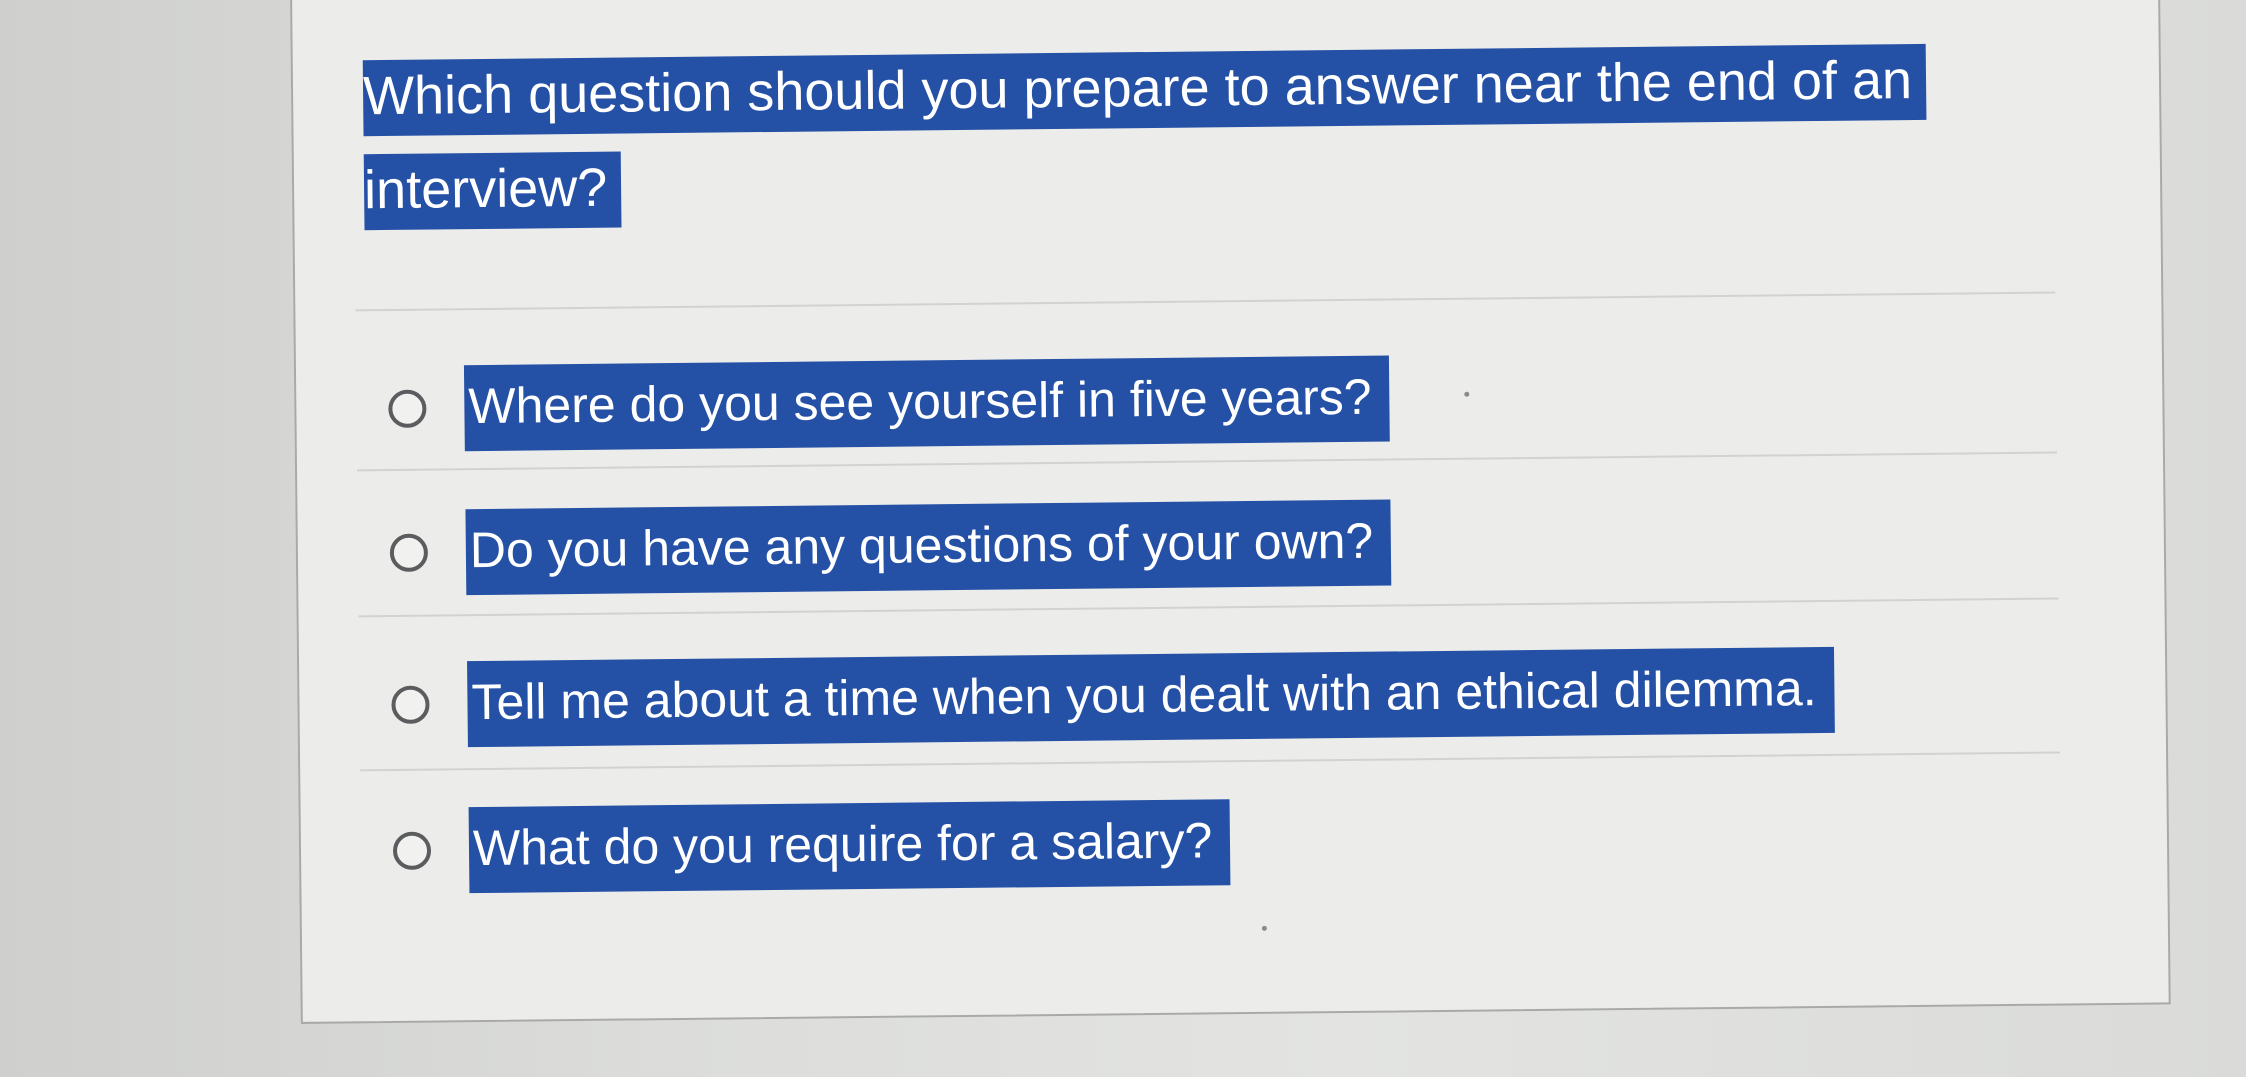 This screenshot has height=1077, width=2246. What do you see at coordinates (928, 547) in the screenshot?
I see `answer-option-label: Do you have any questions of your own?` at bounding box center [928, 547].